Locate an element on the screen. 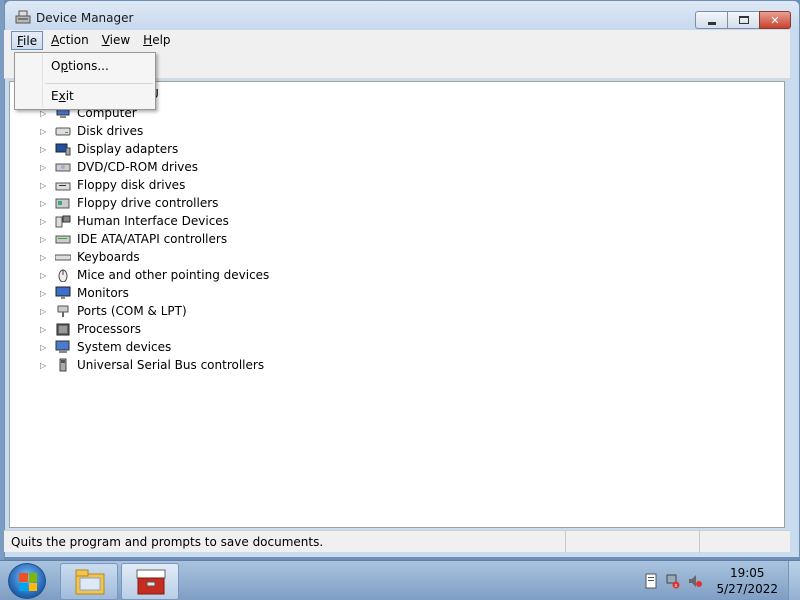  tree-item-label: System devices is located at coordinates (124, 347).